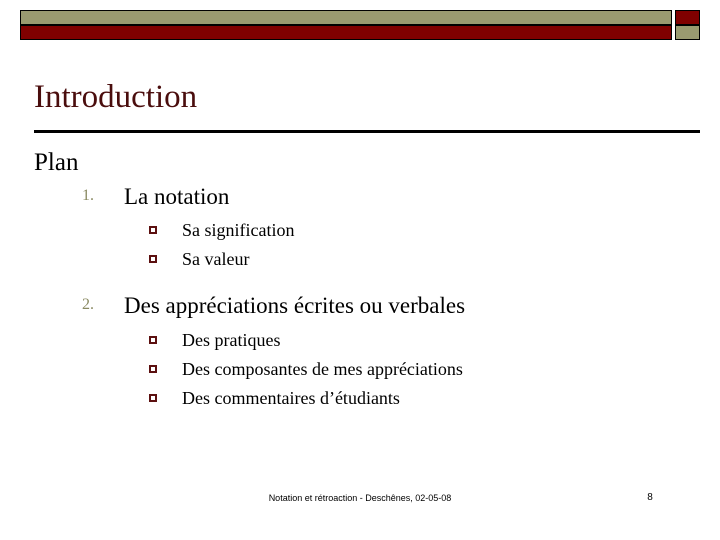 The width and height of the screenshot is (720, 540). What do you see at coordinates (116, 97) in the screenshot?
I see `slide-title: Introduction` at bounding box center [116, 97].